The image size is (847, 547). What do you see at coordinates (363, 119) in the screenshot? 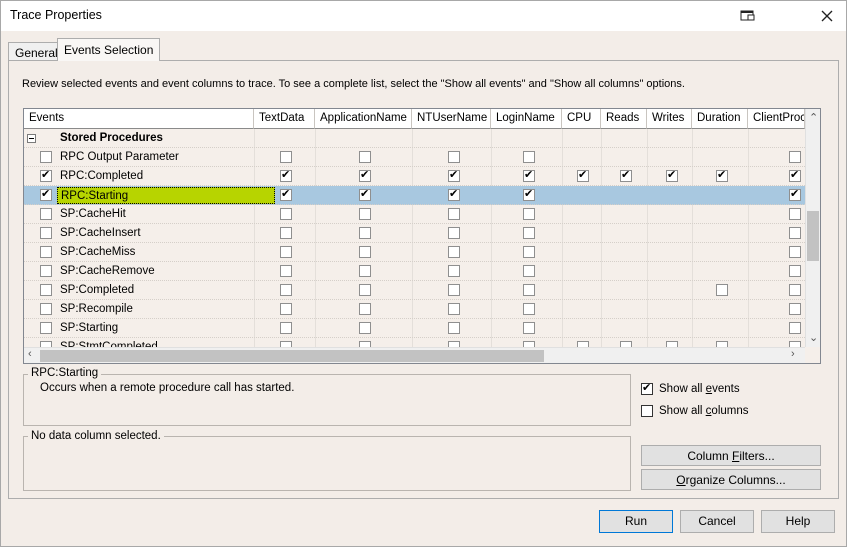
I see `column-header-applicationname: ApplicationName` at bounding box center [363, 119].